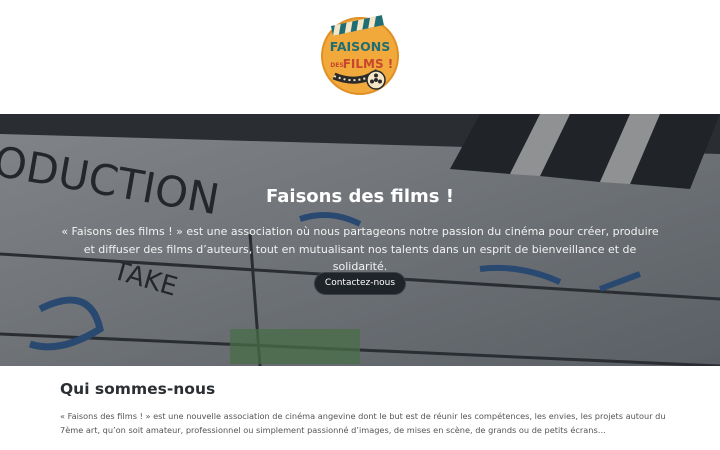 This screenshot has width=720, height=450. What do you see at coordinates (138, 389) in the screenshot?
I see `about-title: Qui sommes-nous` at bounding box center [138, 389].